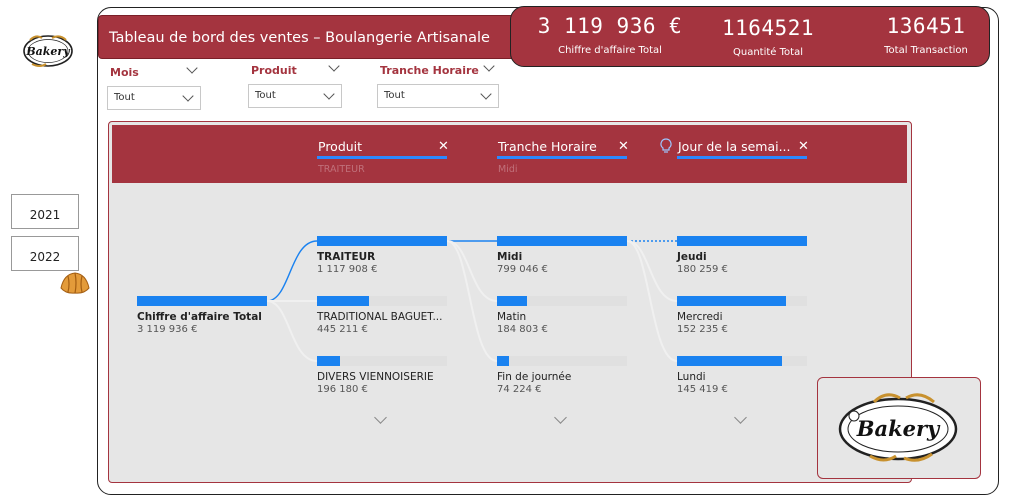 The image size is (1009, 503). I want to click on tree-node: Mercredi 152 235 €, so click(742, 315).